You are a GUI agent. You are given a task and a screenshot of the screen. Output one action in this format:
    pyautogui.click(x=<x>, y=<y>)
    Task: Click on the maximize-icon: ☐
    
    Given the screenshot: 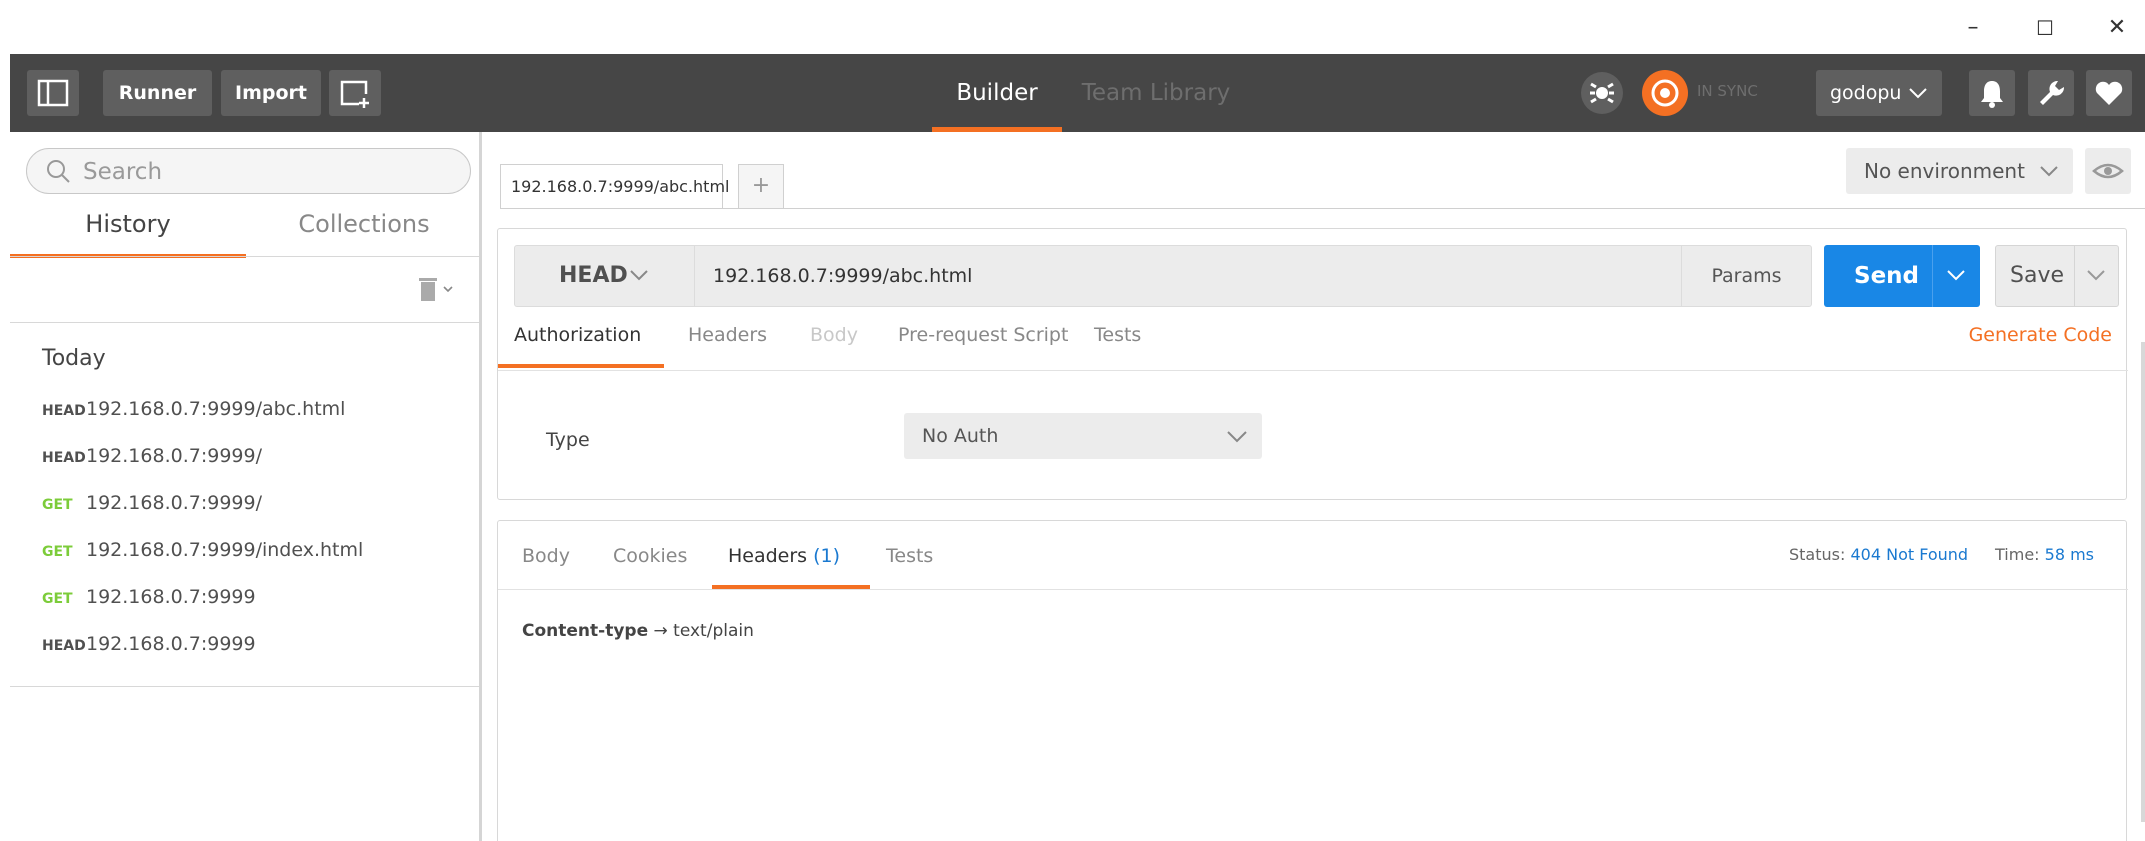 What is the action you would take?
    pyautogui.click(x=2045, y=28)
    